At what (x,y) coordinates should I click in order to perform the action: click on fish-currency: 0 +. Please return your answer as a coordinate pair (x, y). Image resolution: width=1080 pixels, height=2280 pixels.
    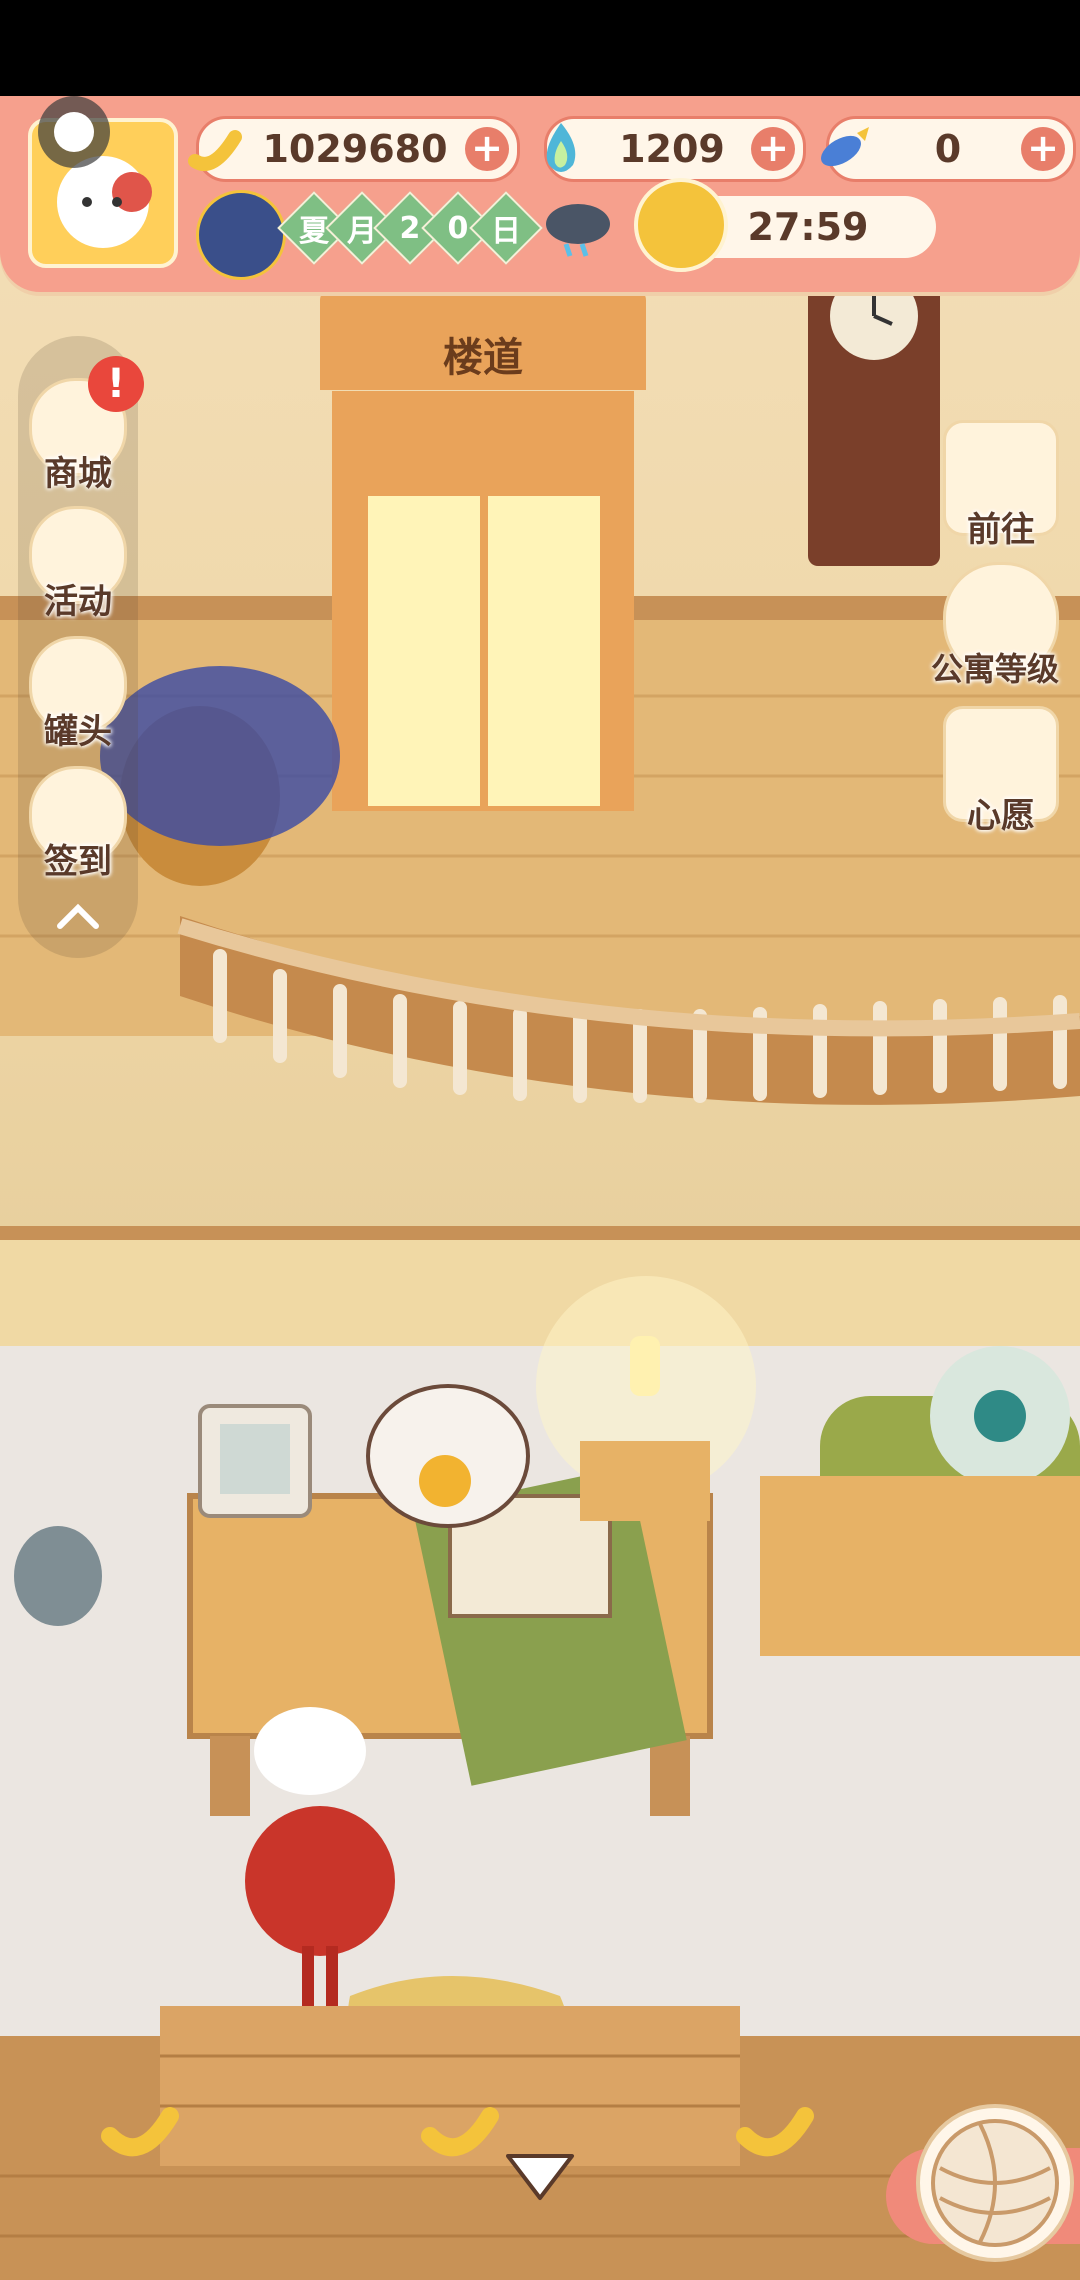
    Looking at the image, I should click on (948, 149).